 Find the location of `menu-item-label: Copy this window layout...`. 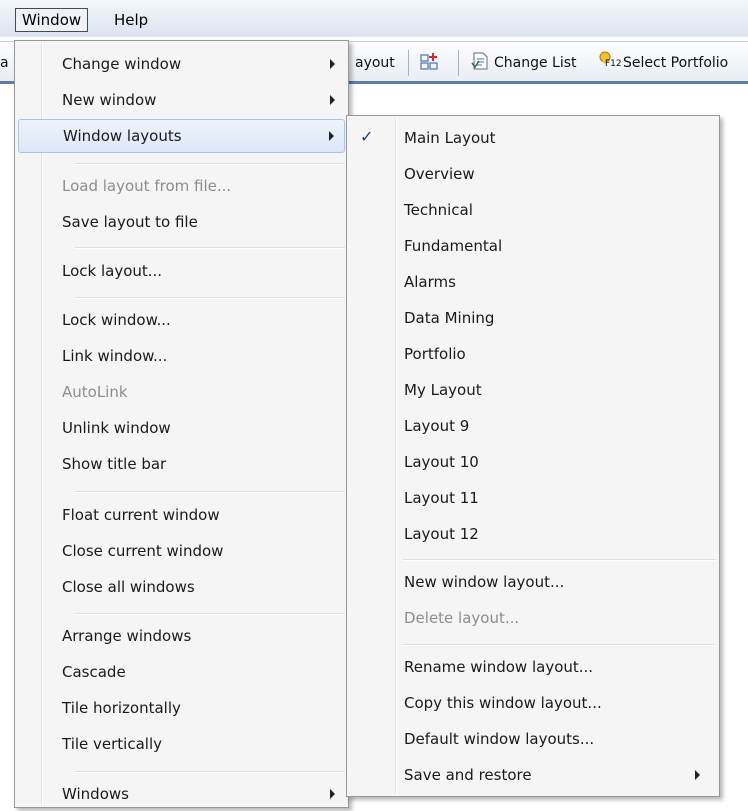

menu-item-label: Copy this window layout... is located at coordinates (503, 703).